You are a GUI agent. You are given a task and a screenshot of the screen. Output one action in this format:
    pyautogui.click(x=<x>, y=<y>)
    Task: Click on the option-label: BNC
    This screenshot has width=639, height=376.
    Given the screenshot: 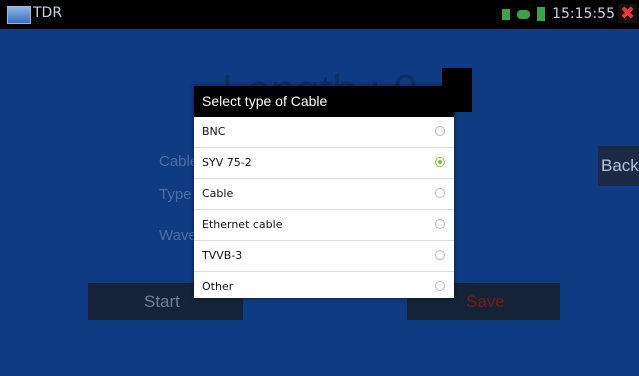 What is the action you would take?
    pyautogui.click(x=214, y=131)
    